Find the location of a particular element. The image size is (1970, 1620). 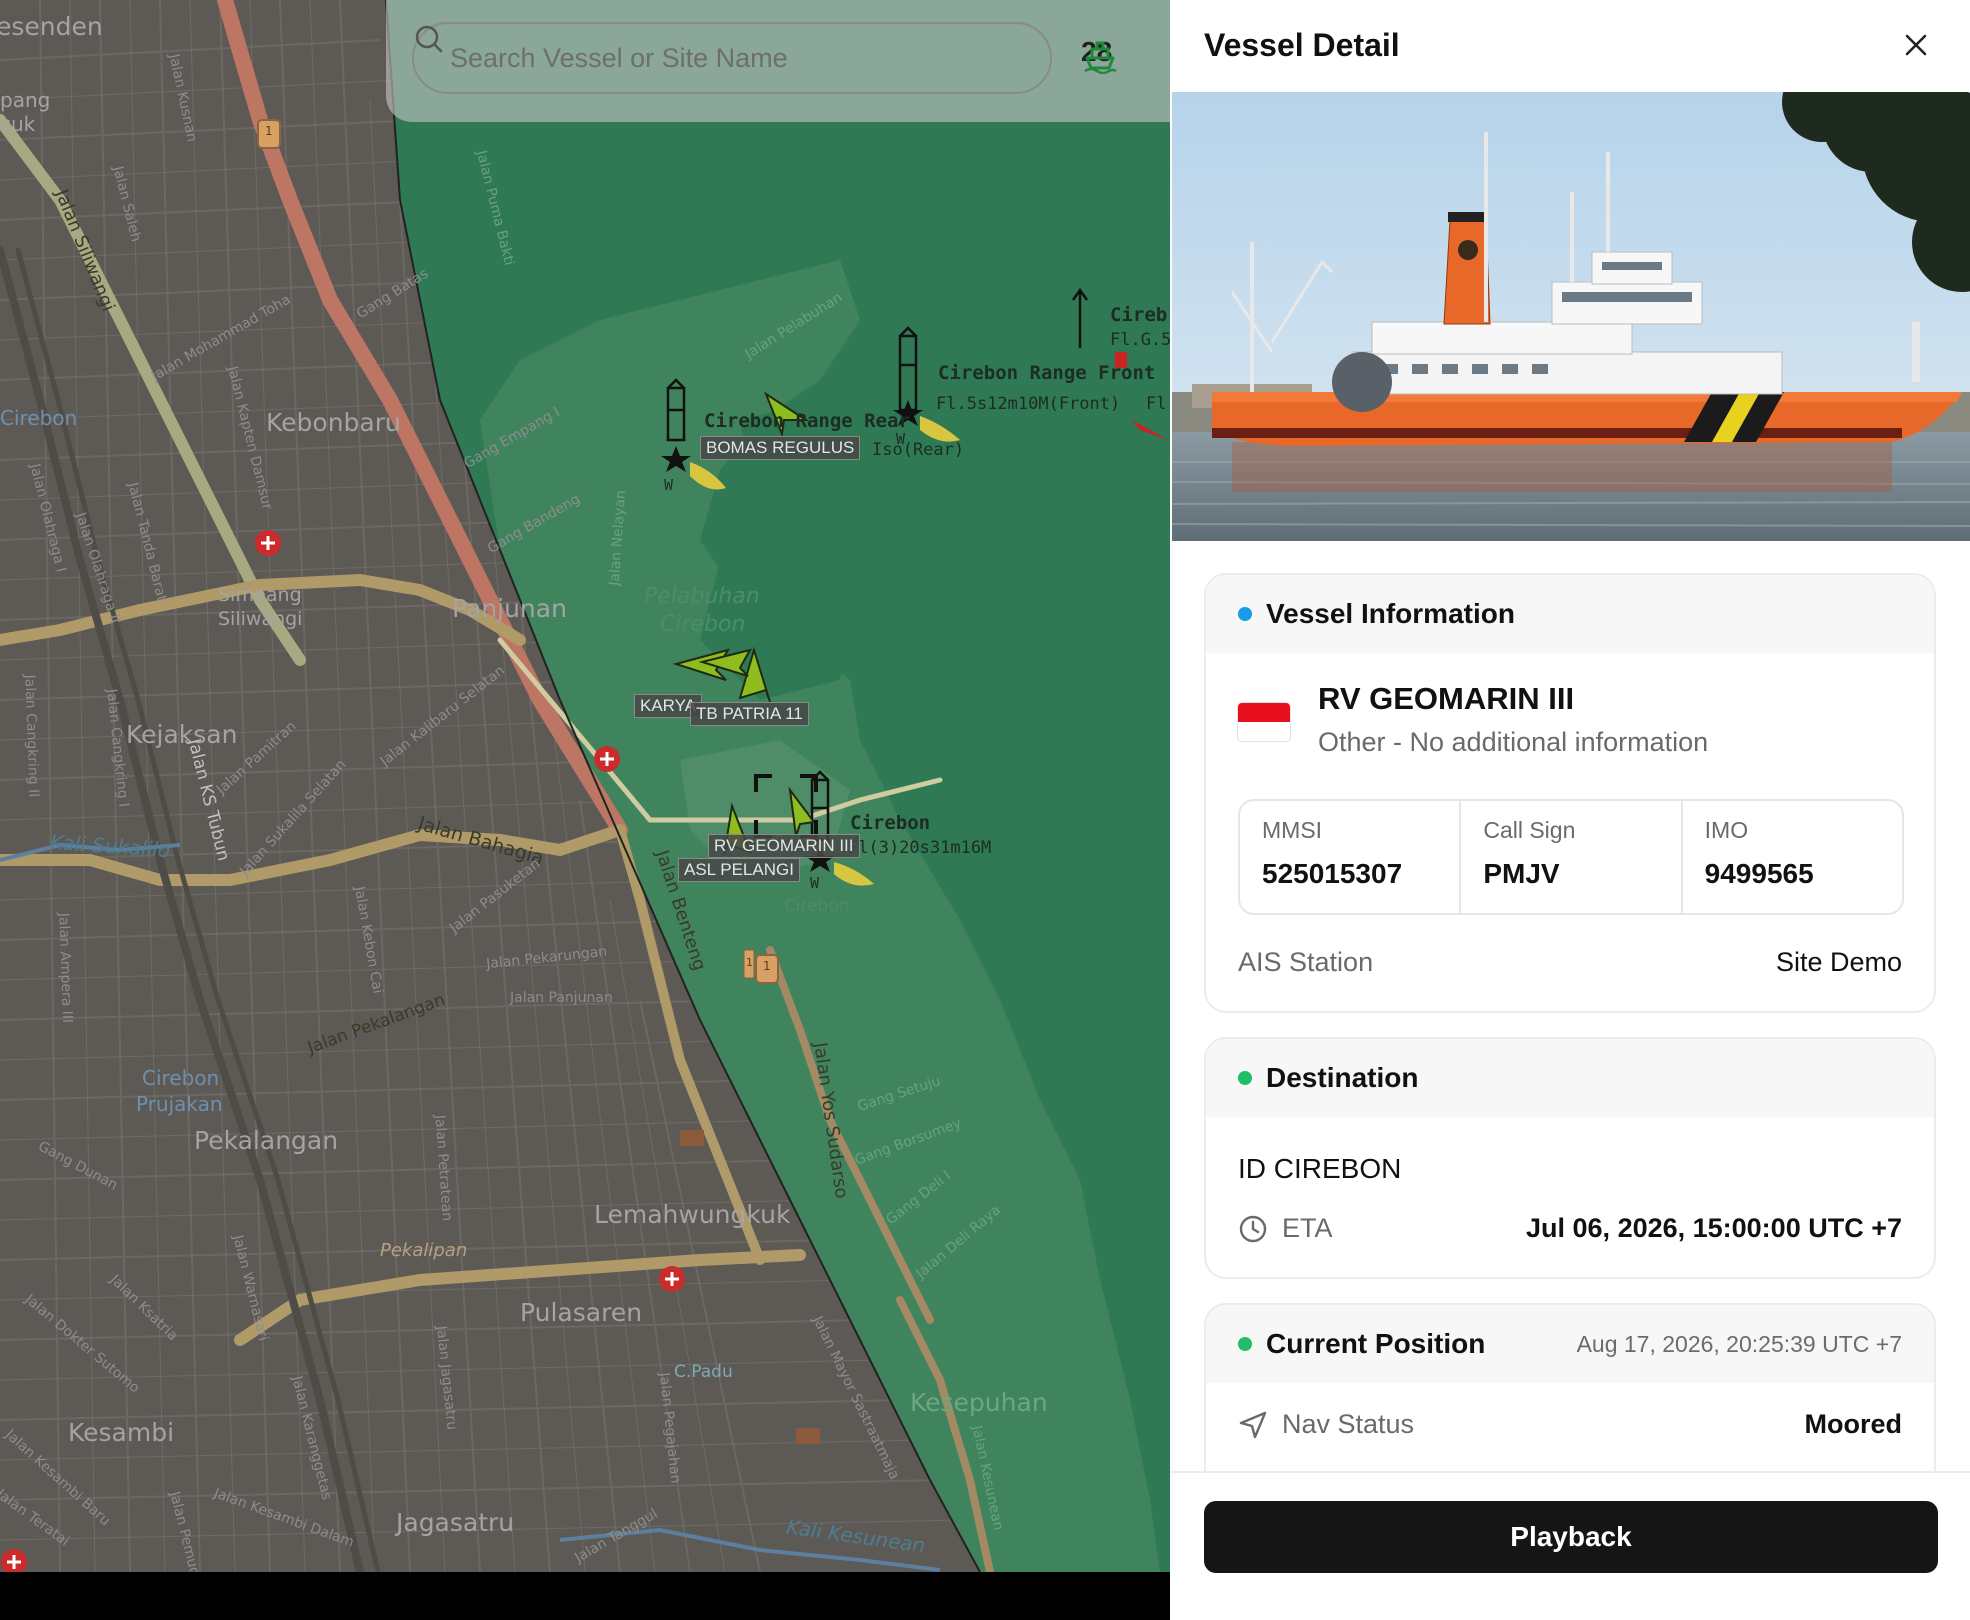

destination-value: ID CIREBON is located at coordinates (1320, 1168).